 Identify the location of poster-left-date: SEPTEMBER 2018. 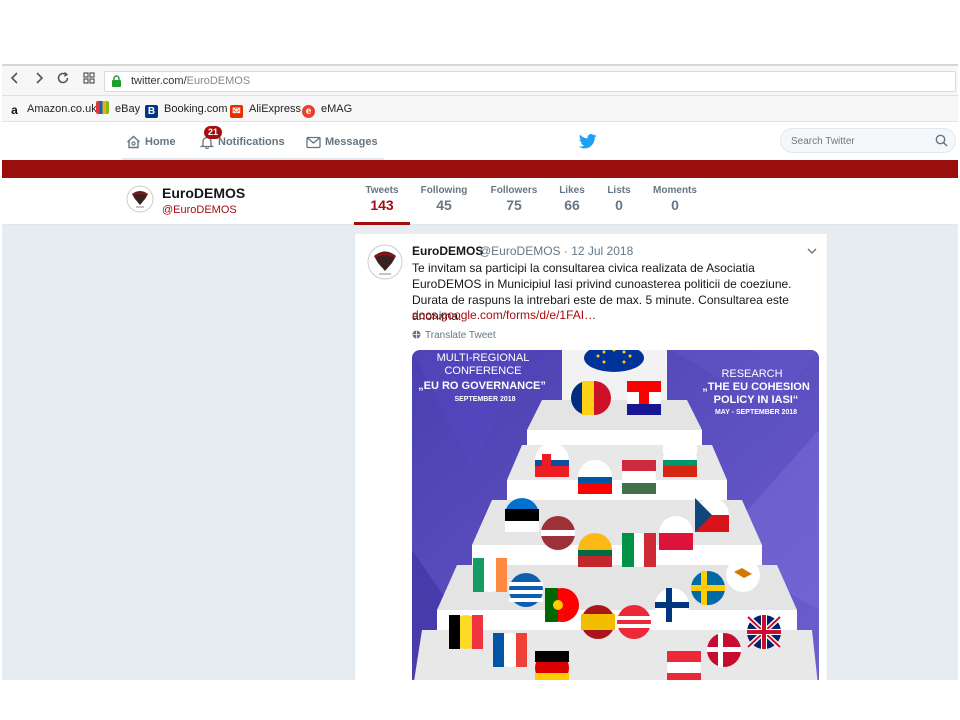
(485, 399).